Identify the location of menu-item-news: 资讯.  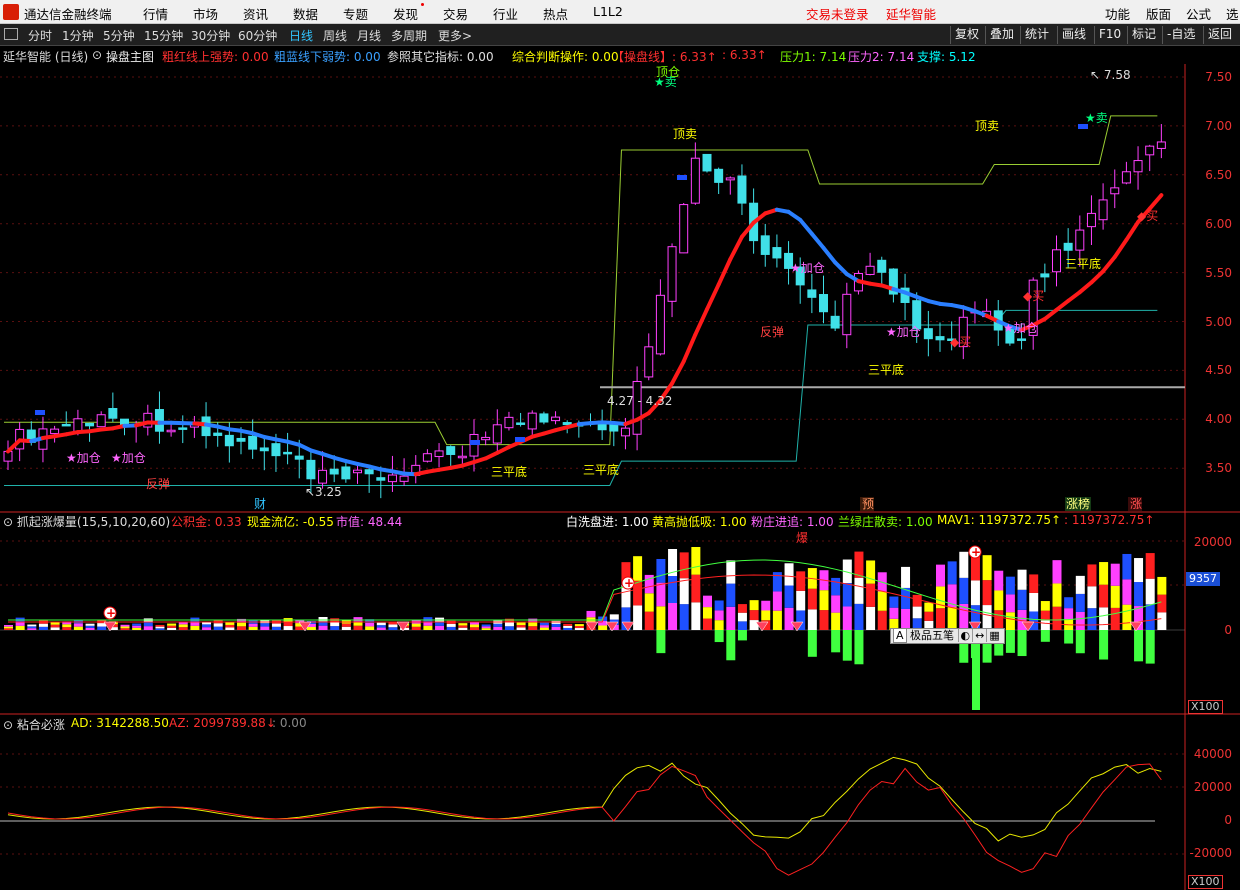
(255, 13).